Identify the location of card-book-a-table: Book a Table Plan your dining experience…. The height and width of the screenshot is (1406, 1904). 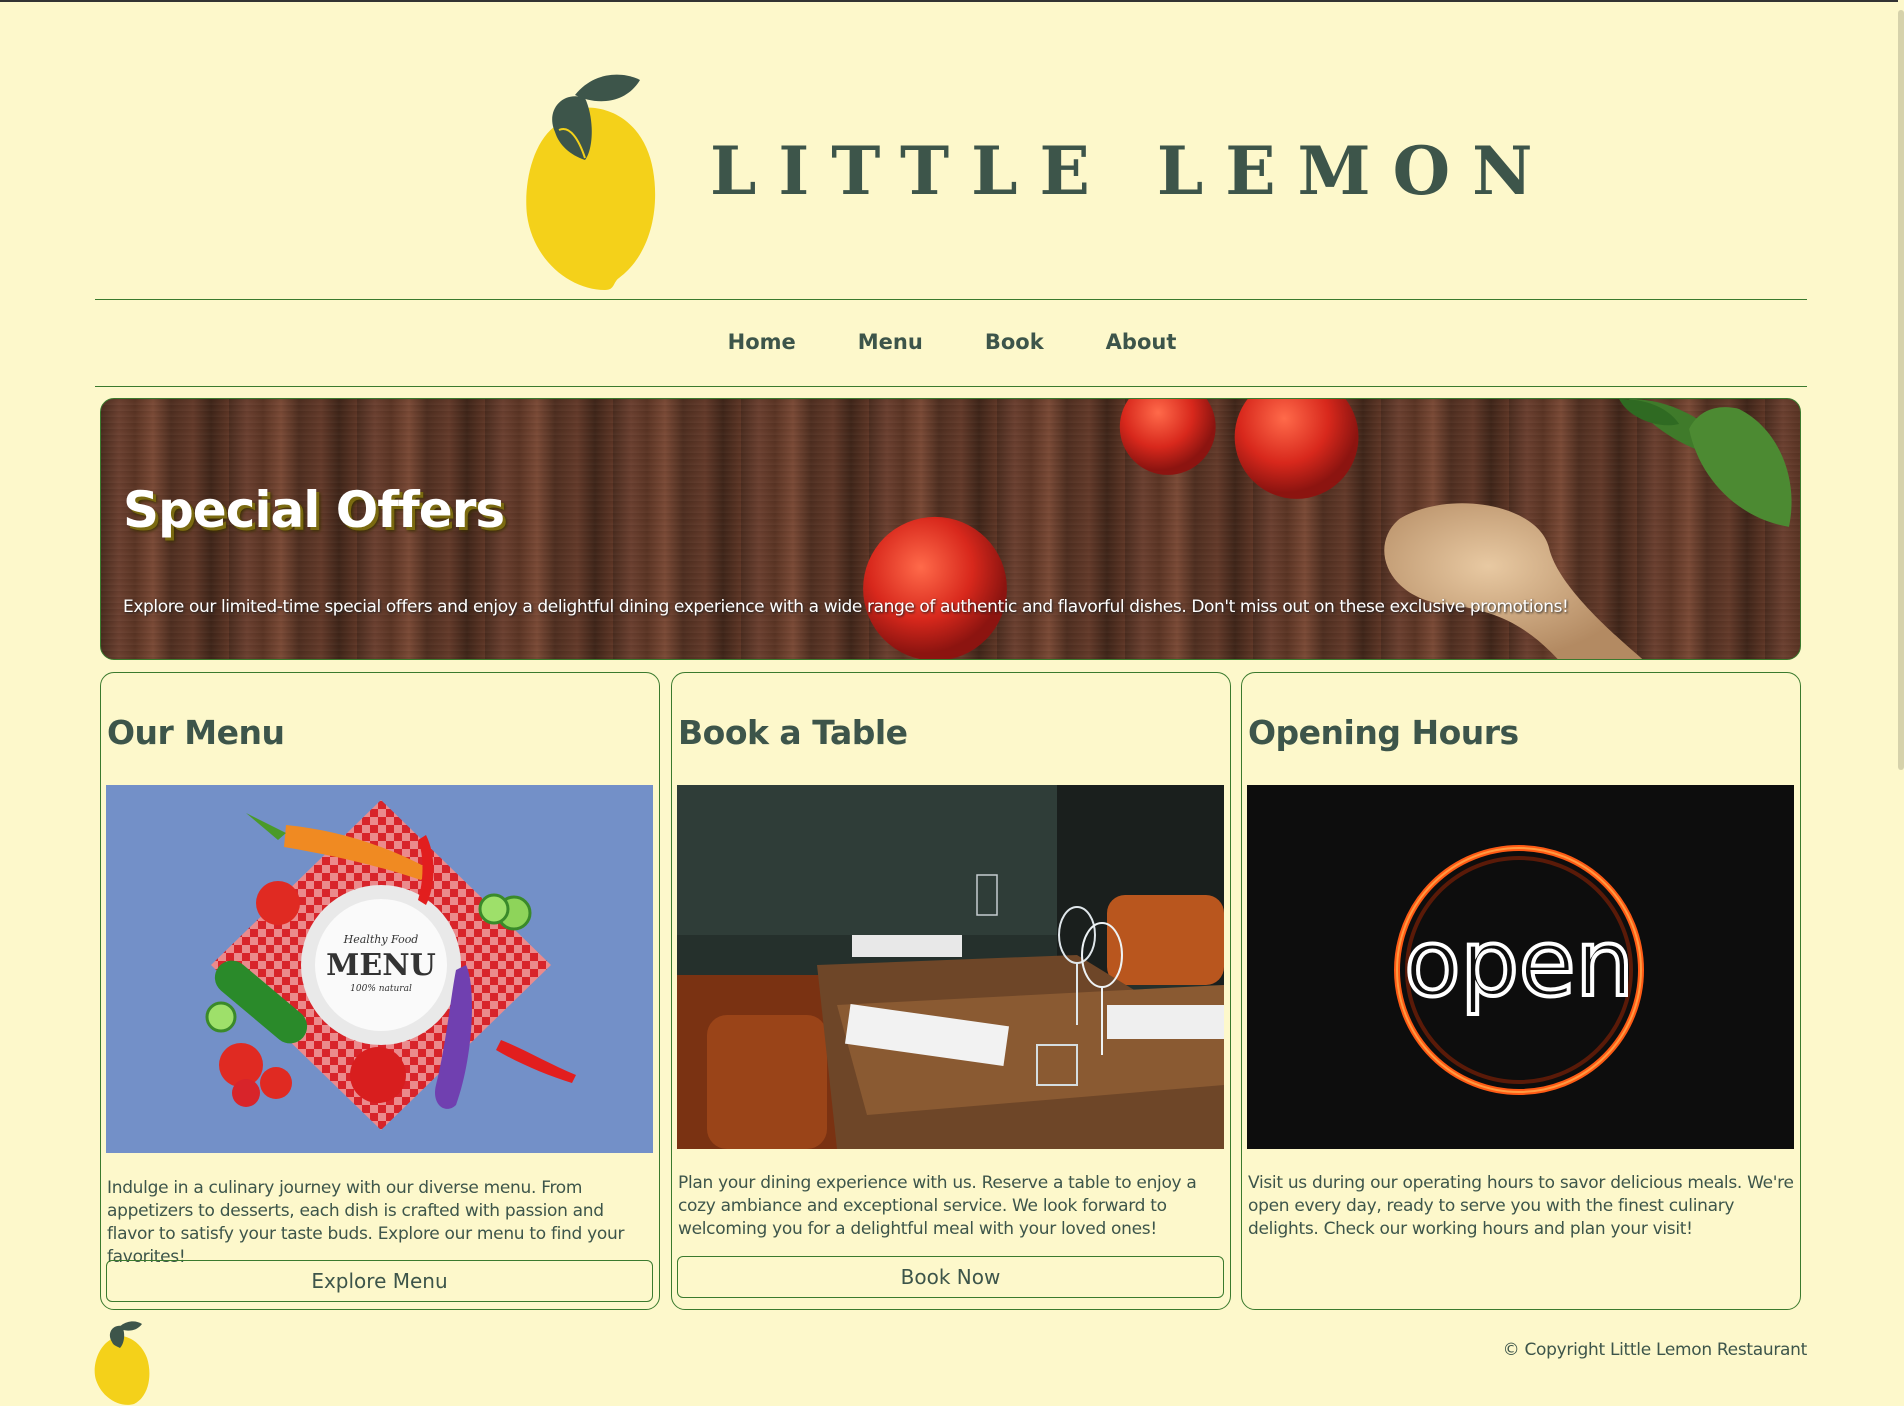
(951, 991).